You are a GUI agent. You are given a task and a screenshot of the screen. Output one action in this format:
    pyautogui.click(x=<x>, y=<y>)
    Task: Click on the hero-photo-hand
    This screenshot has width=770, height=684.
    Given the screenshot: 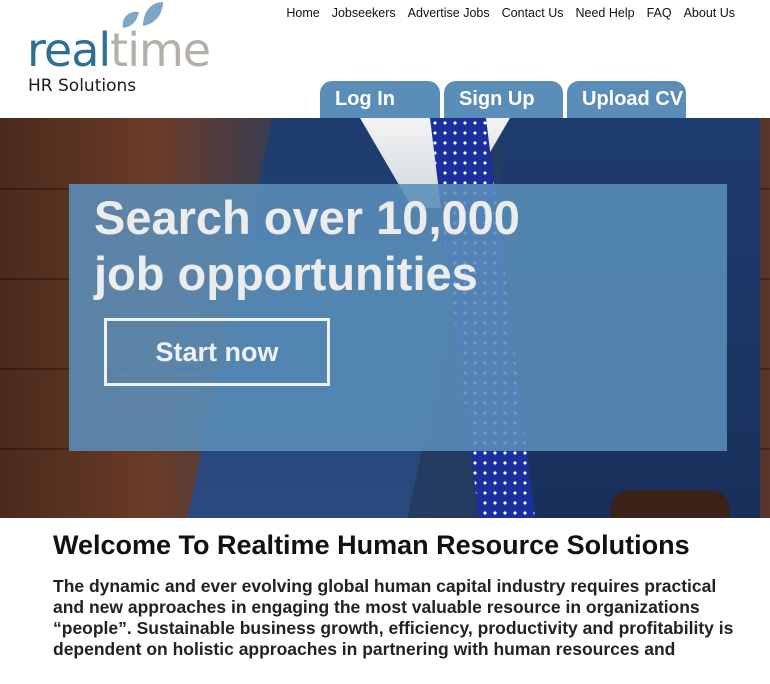 What is the action you would take?
    pyautogui.click(x=670, y=504)
    